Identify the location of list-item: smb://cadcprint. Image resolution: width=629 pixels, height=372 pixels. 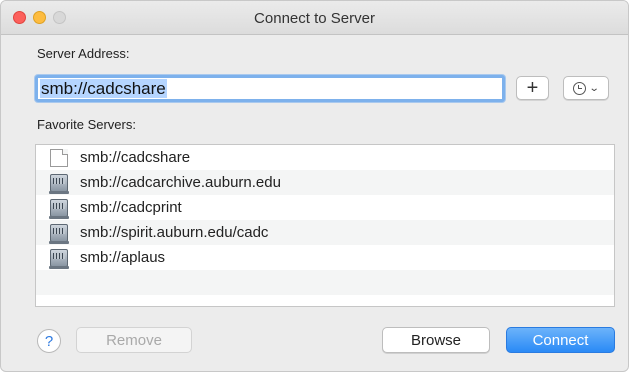
(325, 207).